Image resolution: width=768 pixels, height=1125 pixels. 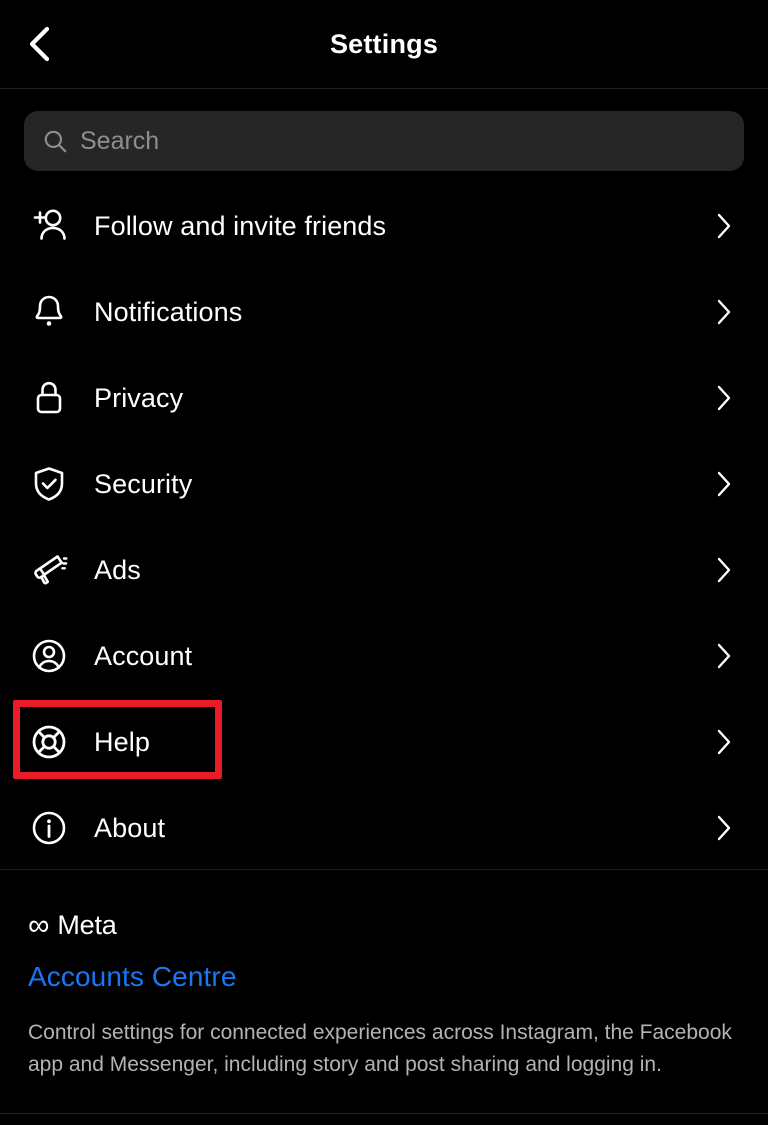 I want to click on shield-check-icon, so click(x=49, y=484).